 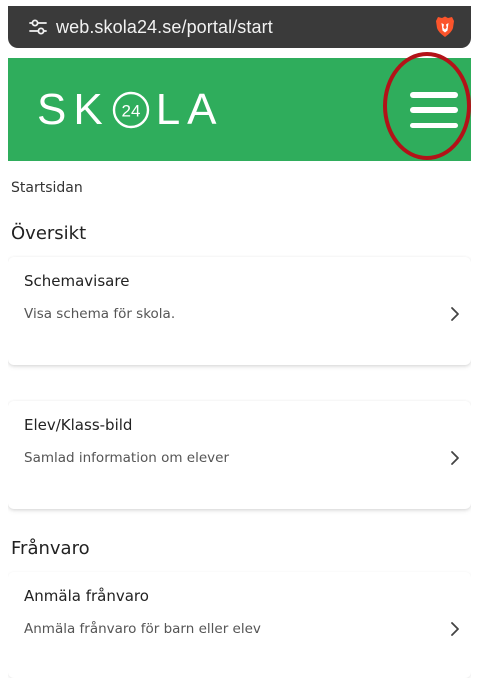 I want to click on section-heading-franvaro: Frånvaro, so click(x=50, y=548).